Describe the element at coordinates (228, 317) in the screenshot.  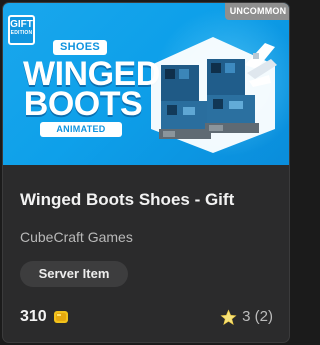
I see `star-icon` at that location.